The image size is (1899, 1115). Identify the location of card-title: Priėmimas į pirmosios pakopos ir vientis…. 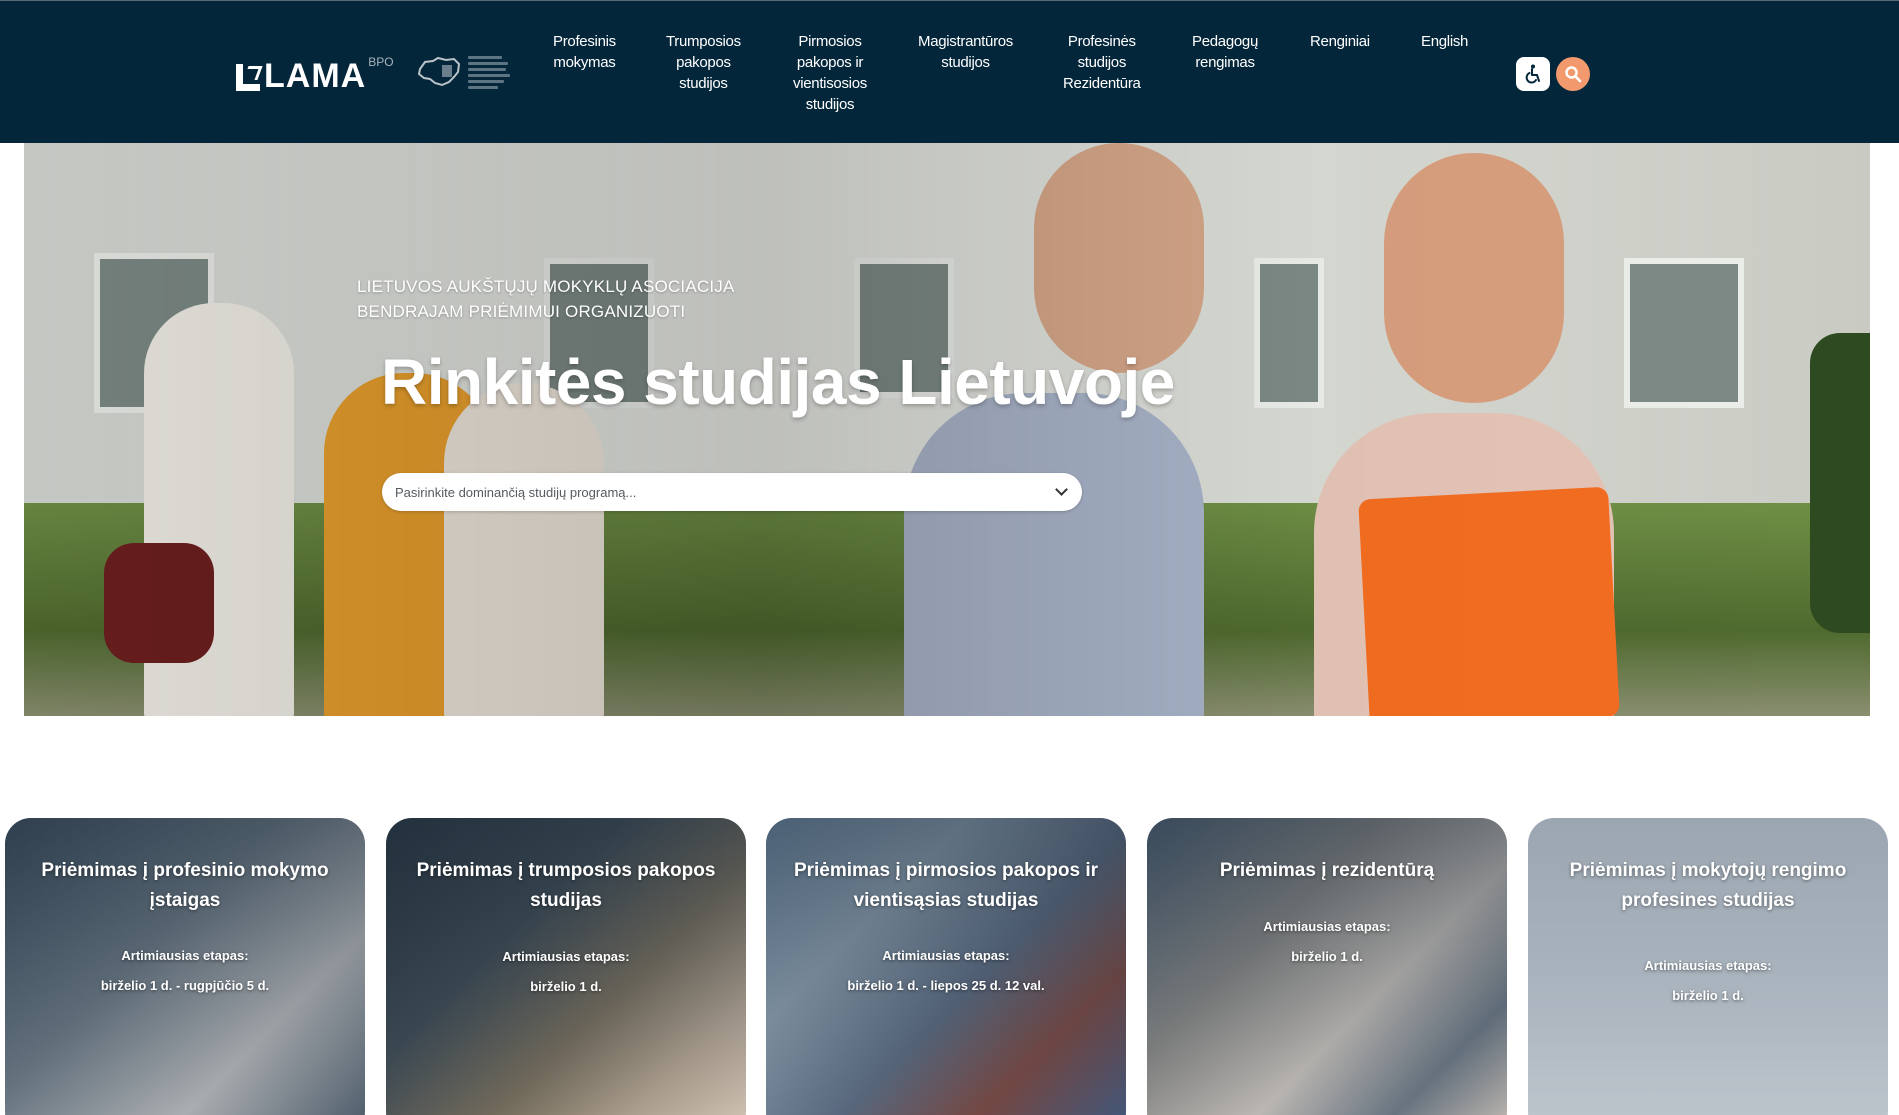
(946, 885).